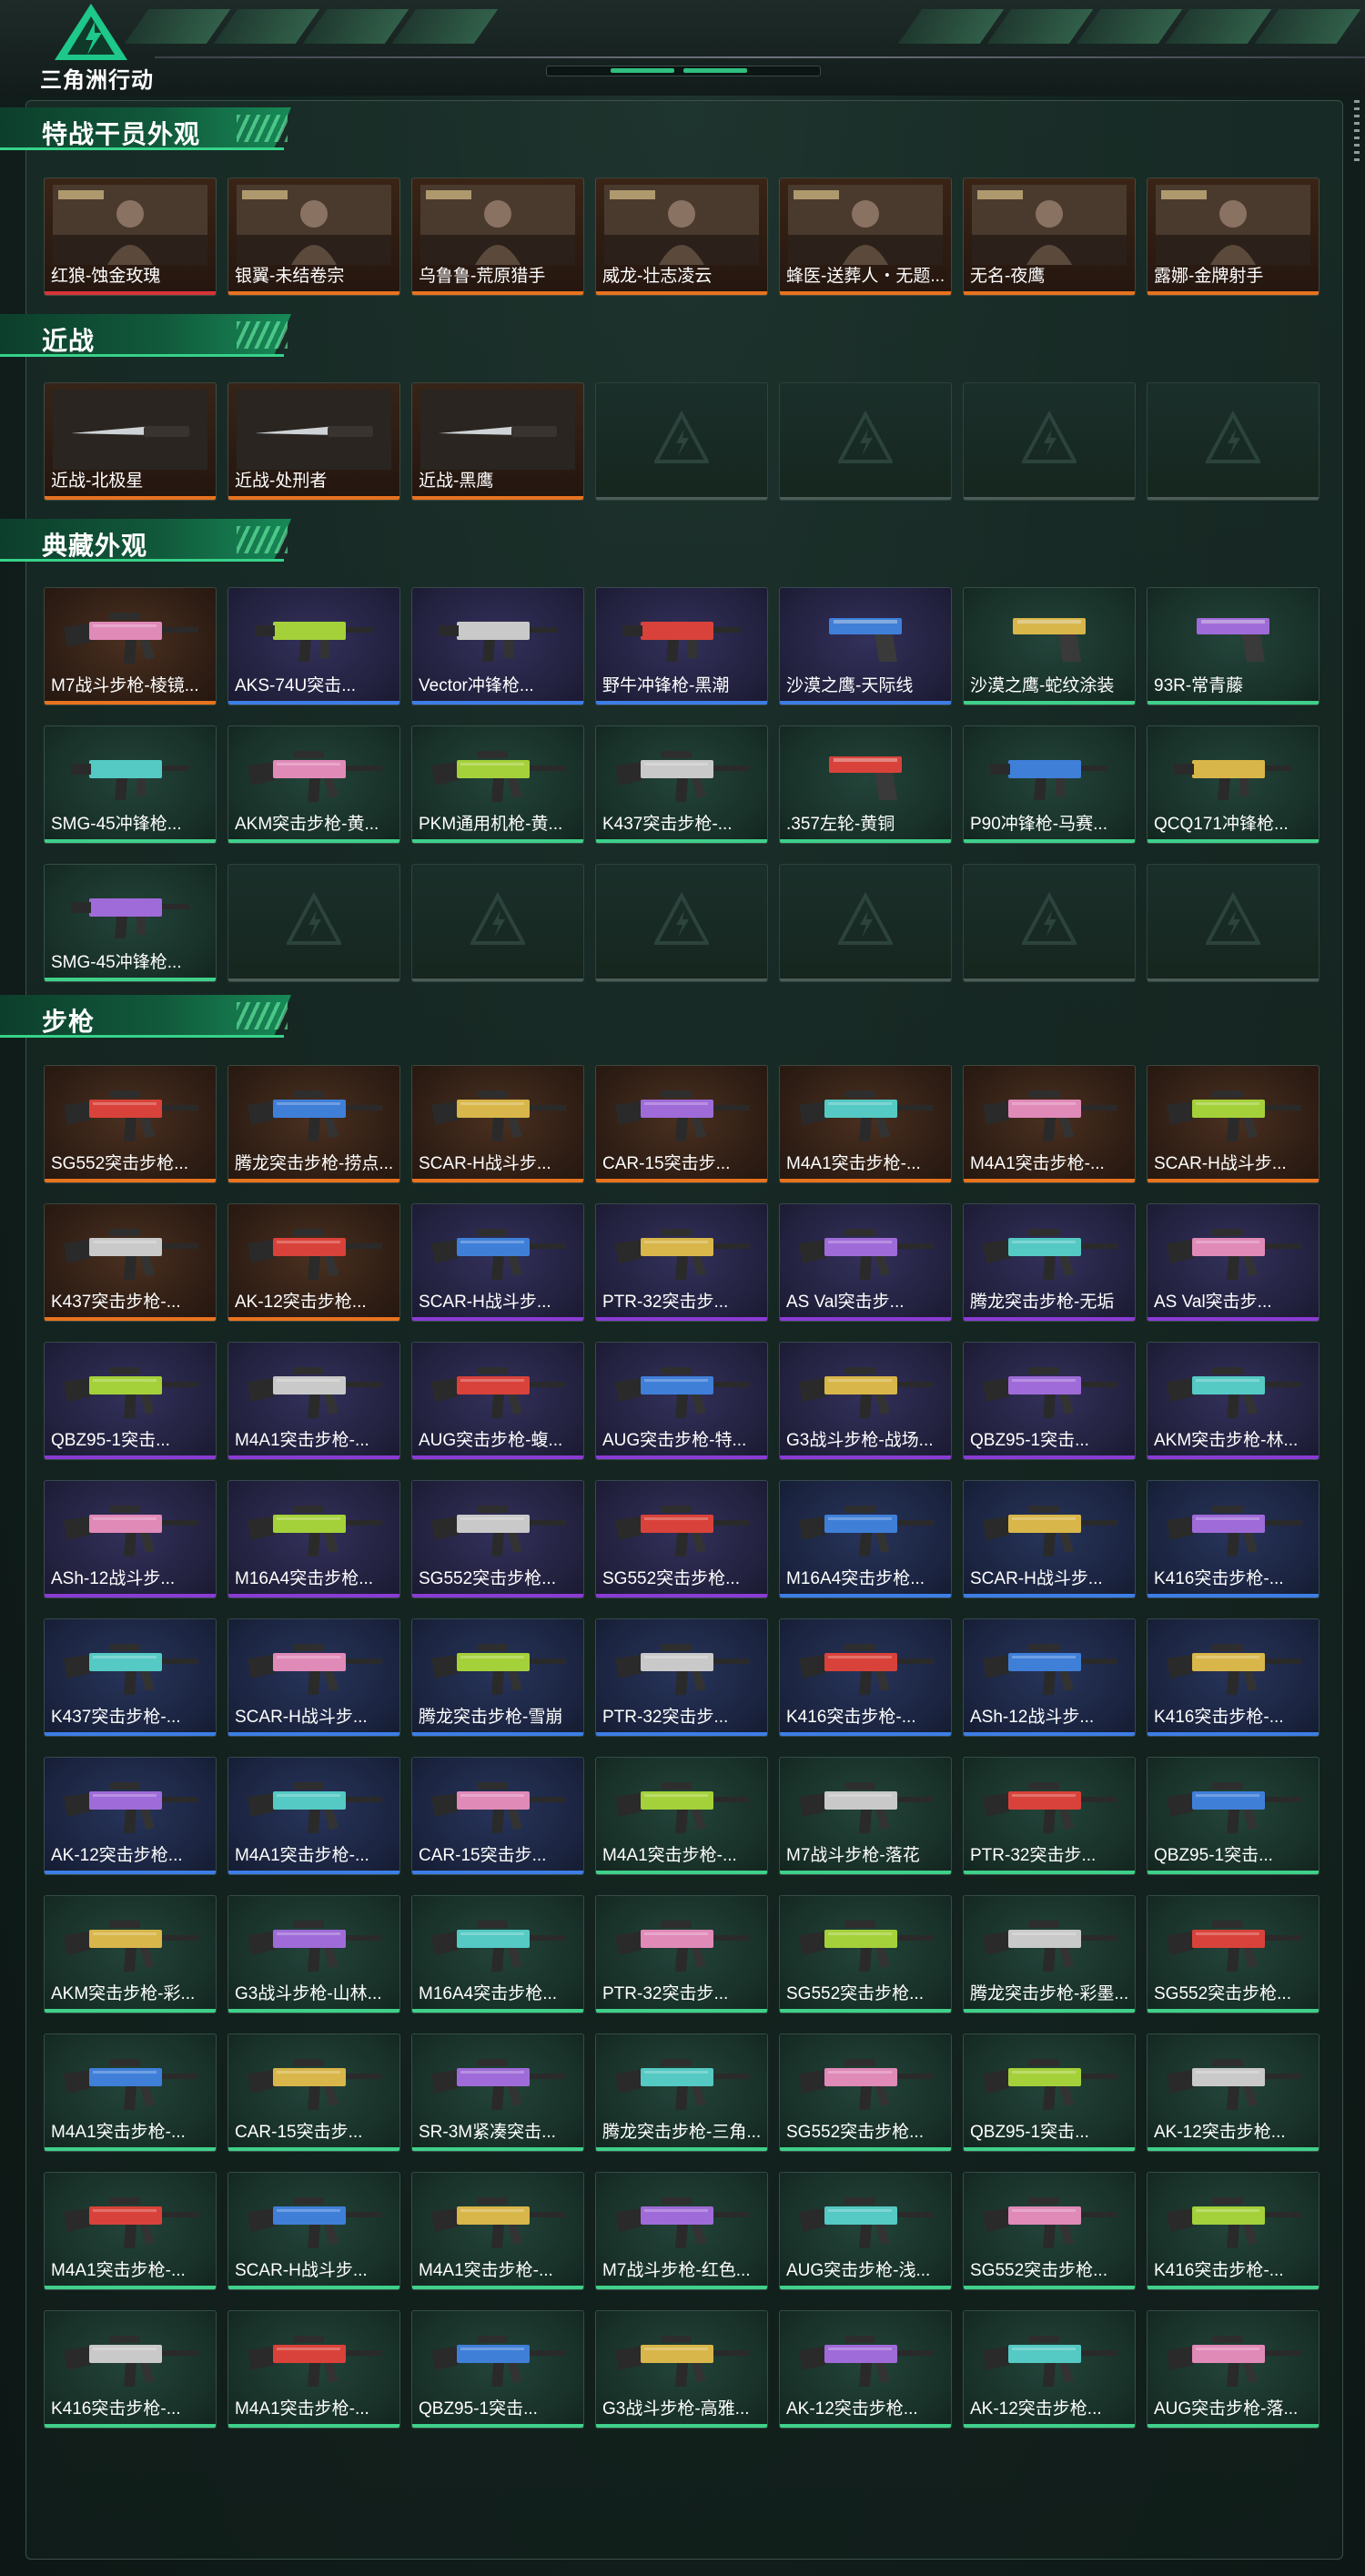  Describe the element at coordinates (866, 1816) in the screenshot. I see `item-card: M7战斗步枪-落花` at that location.